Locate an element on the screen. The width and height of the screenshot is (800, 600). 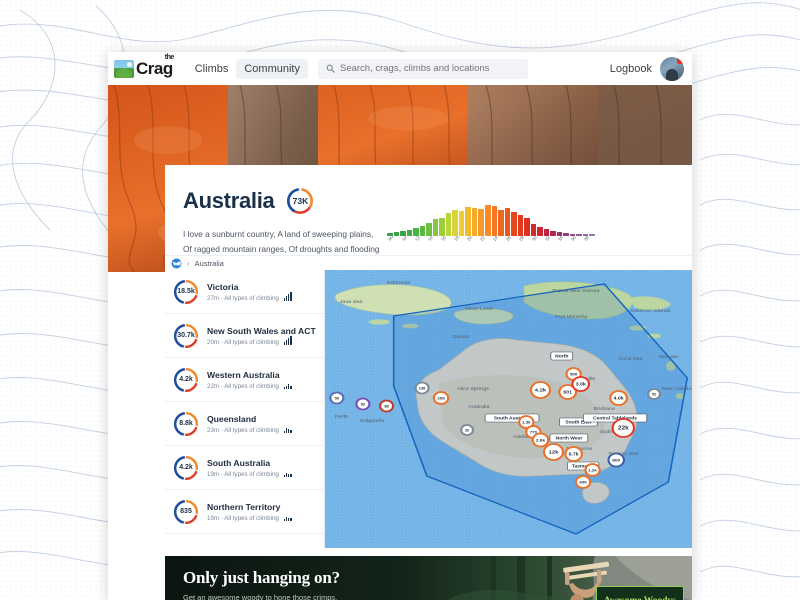
logo-crag-text: Crag is located at coordinates (154, 68).